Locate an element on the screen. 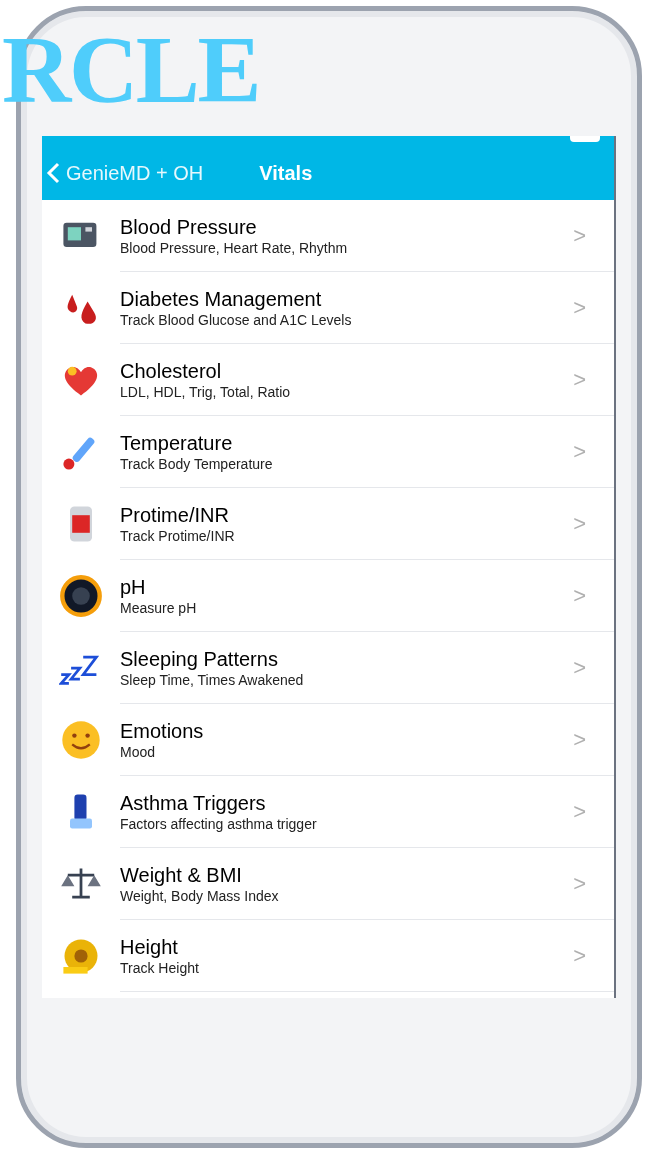 This screenshot has height=1153, width=646. gauge-icon is located at coordinates (81, 596).